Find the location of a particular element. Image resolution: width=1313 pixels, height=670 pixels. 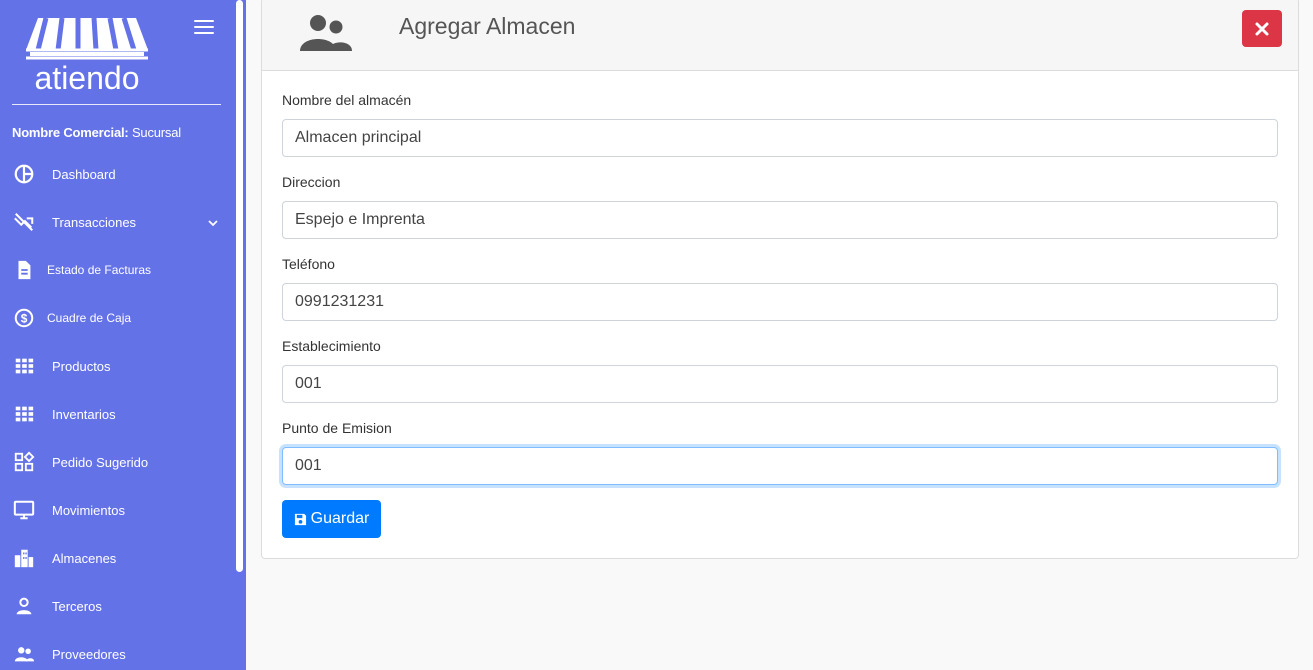

sidebar-item-transacciones: Transacciones is located at coordinates (118, 222).